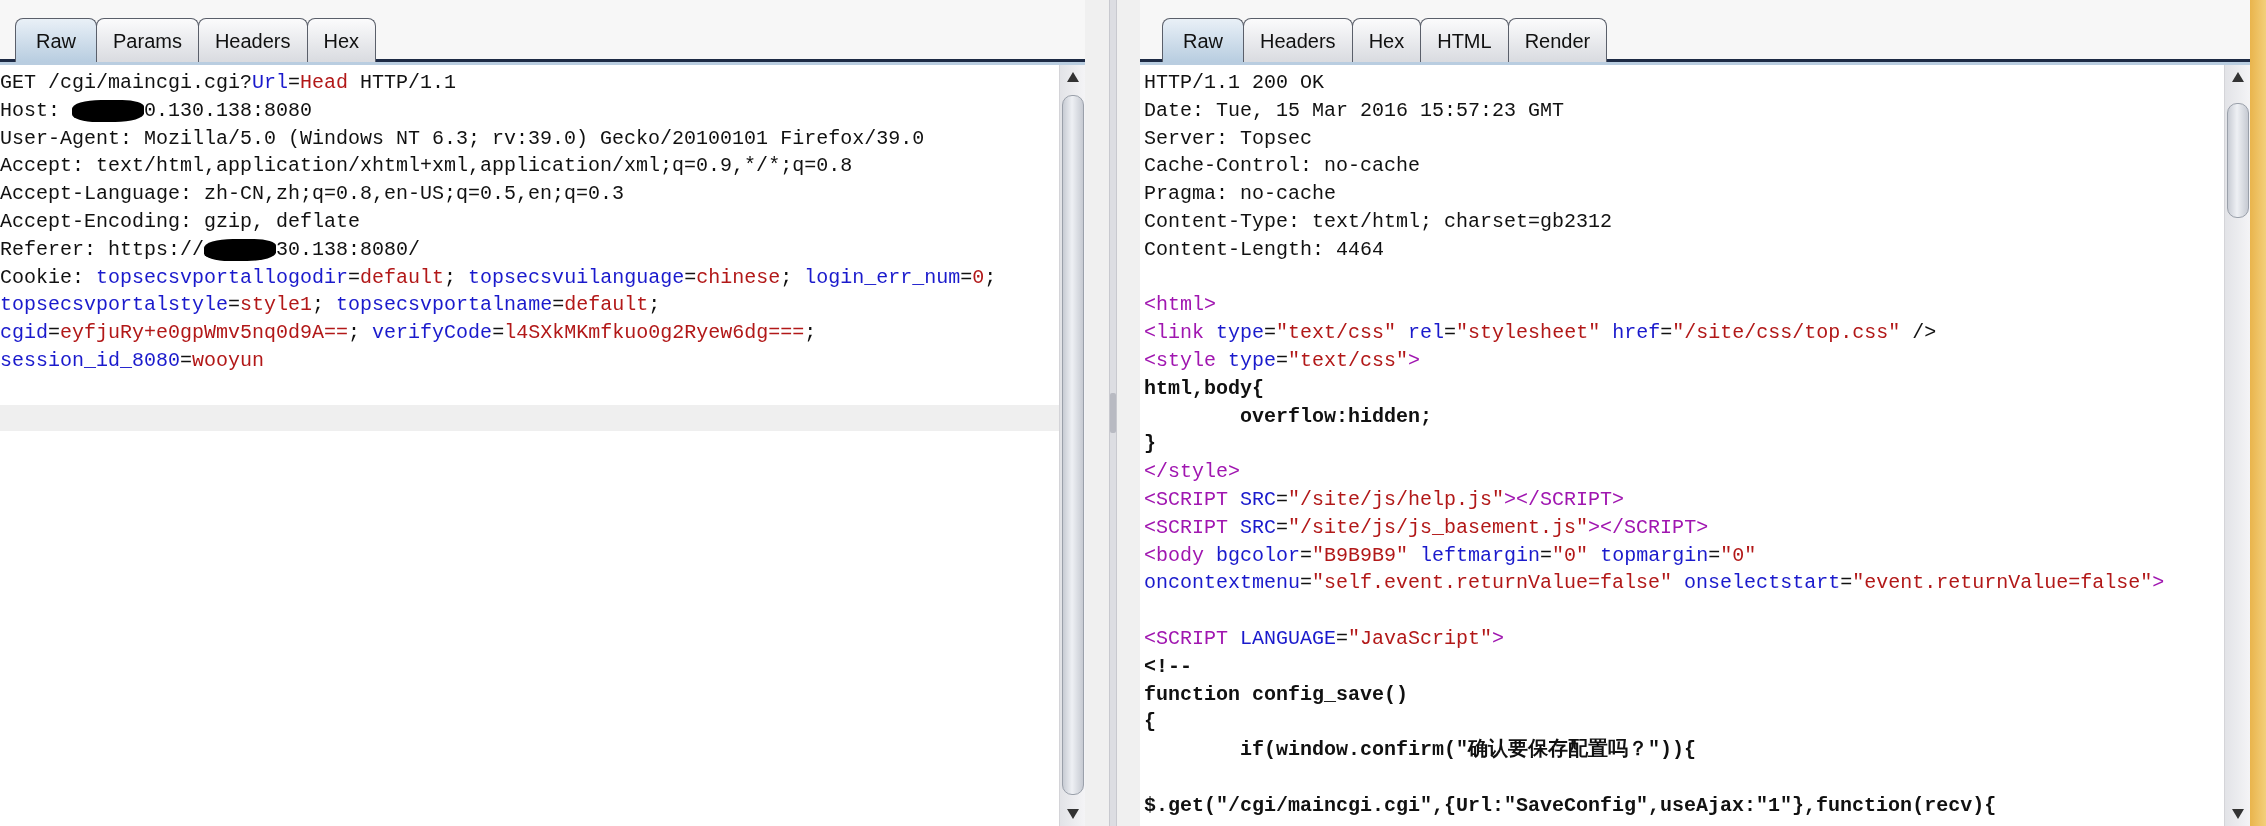 The width and height of the screenshot is (2266, 826). I want to click on code-line: <SCRIPT SRC="/site/js/js_basement.js"></SCRIPT>, so click(1427, 527).